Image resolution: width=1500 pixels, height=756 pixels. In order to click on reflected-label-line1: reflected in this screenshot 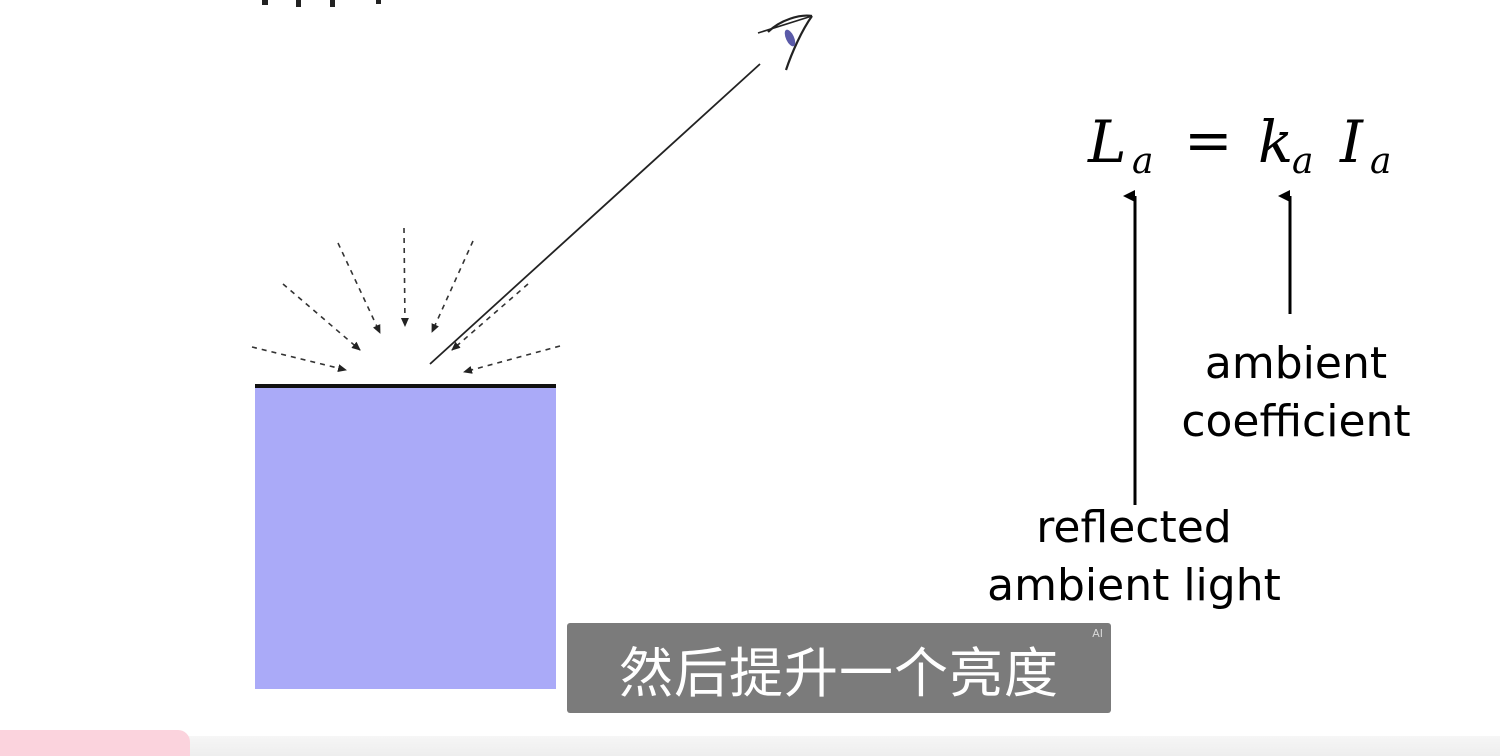, I will do `click(1133, 527)`.